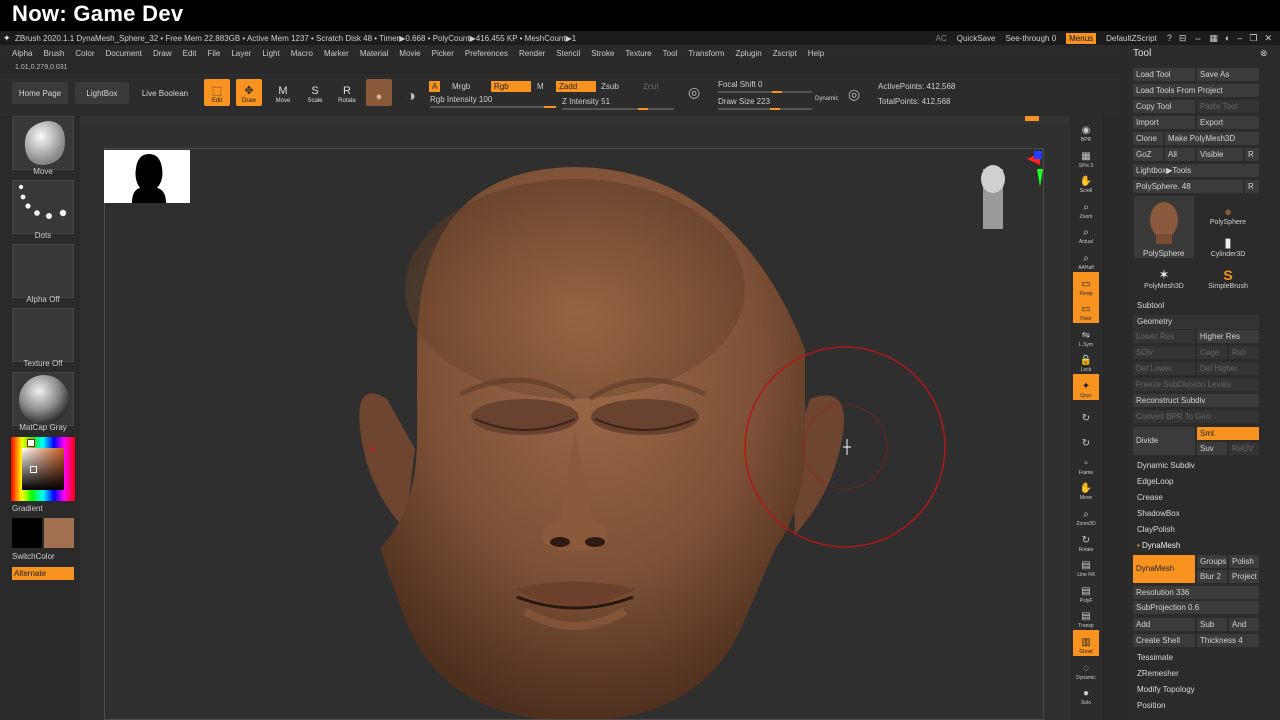 This screenshot has height=720, width=1280. I want to click on arrows-icon: ⇔, so click(1197, 38).